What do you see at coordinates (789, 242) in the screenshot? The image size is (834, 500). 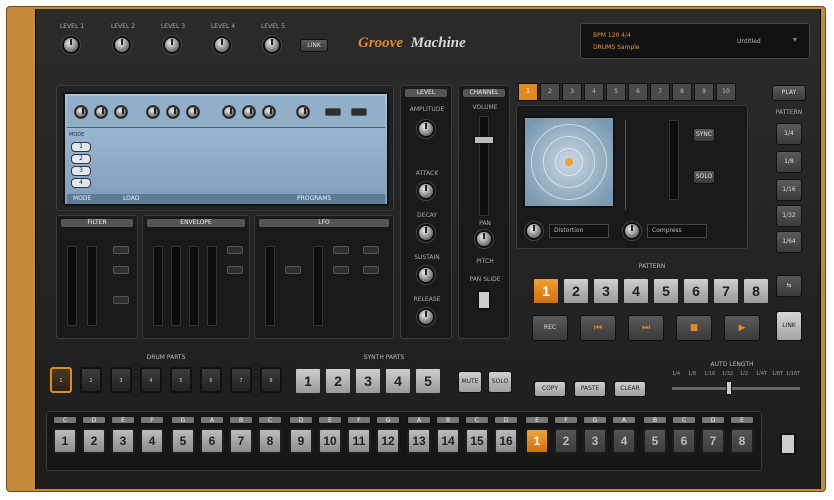 I see `rate-button-1-64: 1/64` at bounding box center [789, 242].